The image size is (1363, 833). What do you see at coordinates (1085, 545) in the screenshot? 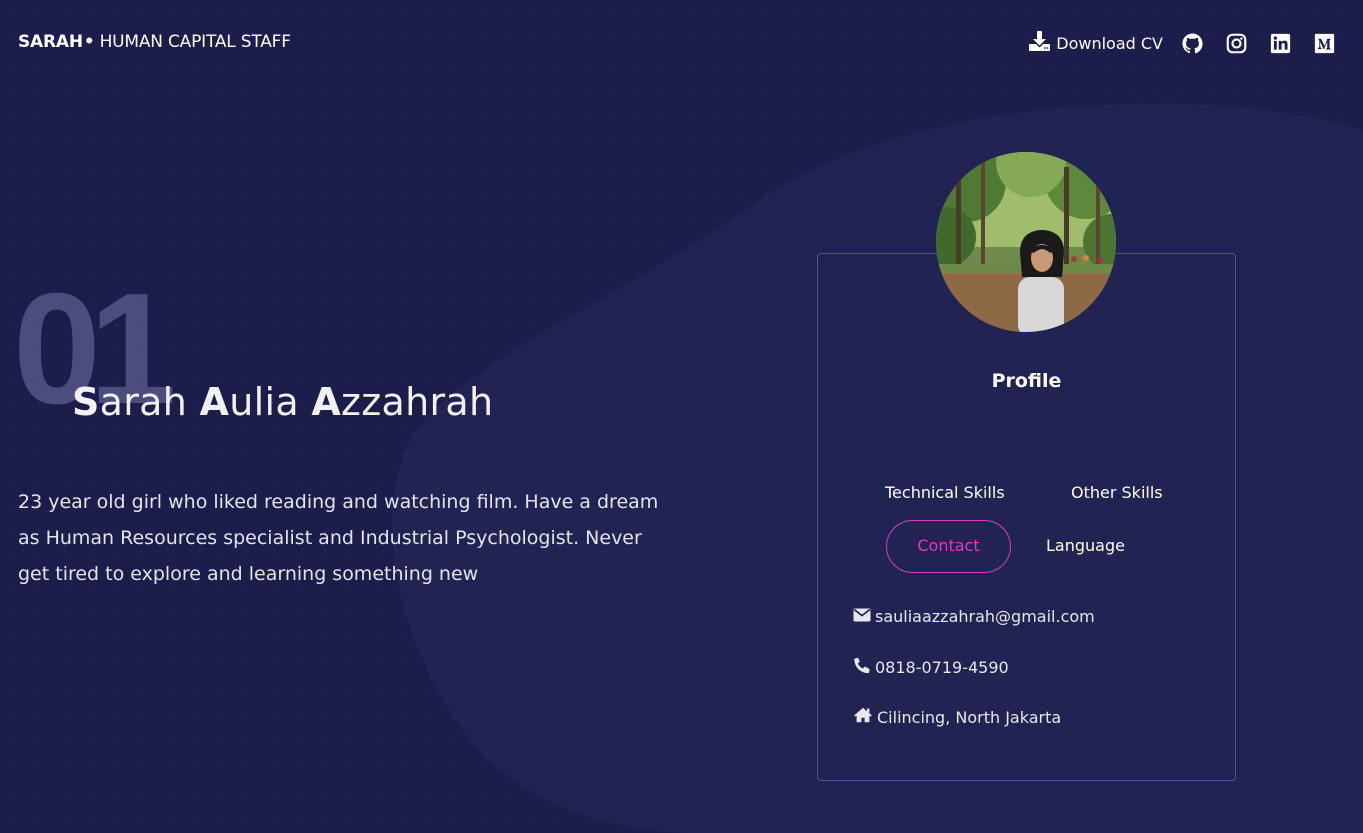
I see `tab-language: Language` at bounding box center [1085, 545].